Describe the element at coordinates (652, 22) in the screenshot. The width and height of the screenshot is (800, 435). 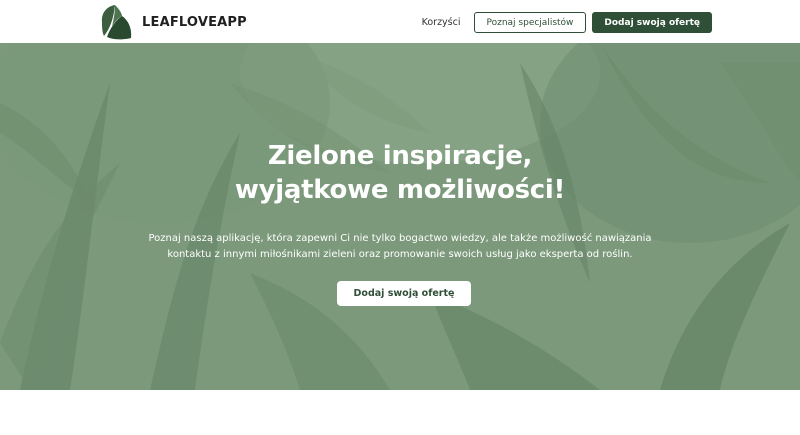
I see `add-offer-button: Dodaj swoją ofertę` at that location.